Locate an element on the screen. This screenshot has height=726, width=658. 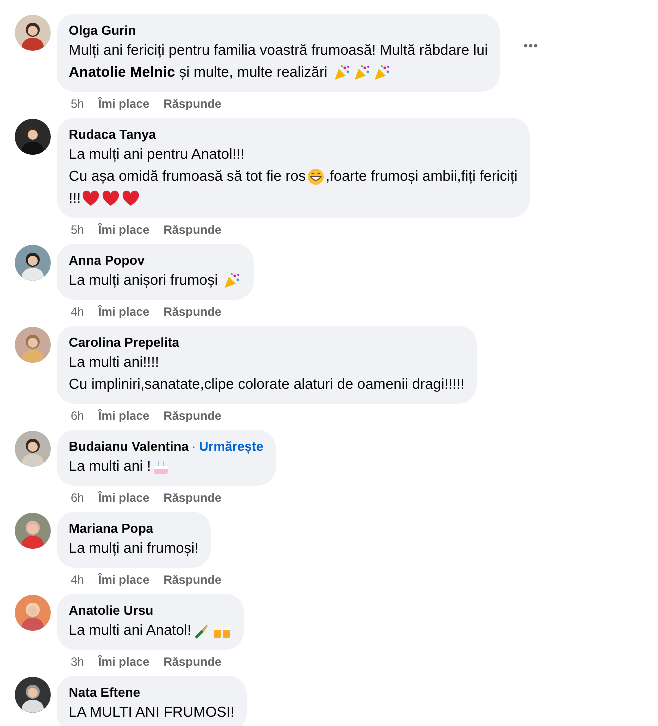
author-name: Nata Eftene is located at coordinates (105, 693).